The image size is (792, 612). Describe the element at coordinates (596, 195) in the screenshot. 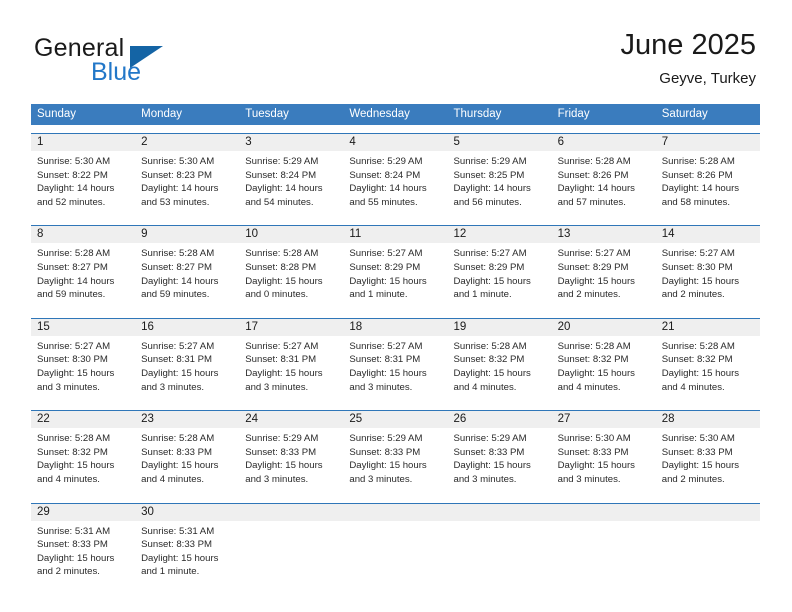

I see `daylight-text: Daylight: 14 hours and 57 minutes.` at that location.